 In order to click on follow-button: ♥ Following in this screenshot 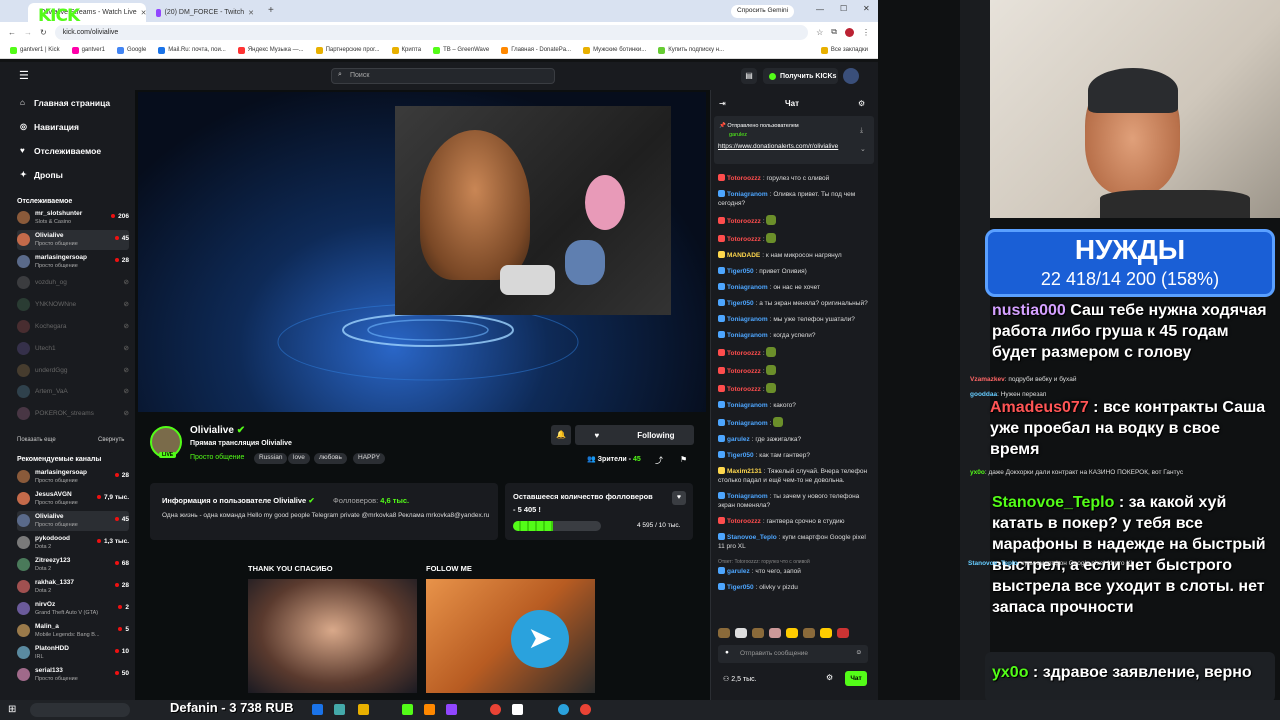, I will do `click(634, 435)`.